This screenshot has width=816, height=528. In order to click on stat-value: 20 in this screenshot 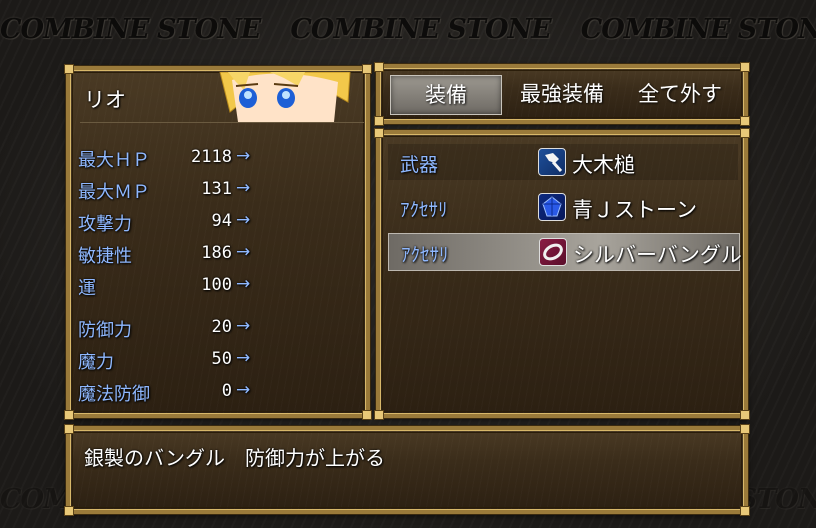, I will do `click(221, 327)`.